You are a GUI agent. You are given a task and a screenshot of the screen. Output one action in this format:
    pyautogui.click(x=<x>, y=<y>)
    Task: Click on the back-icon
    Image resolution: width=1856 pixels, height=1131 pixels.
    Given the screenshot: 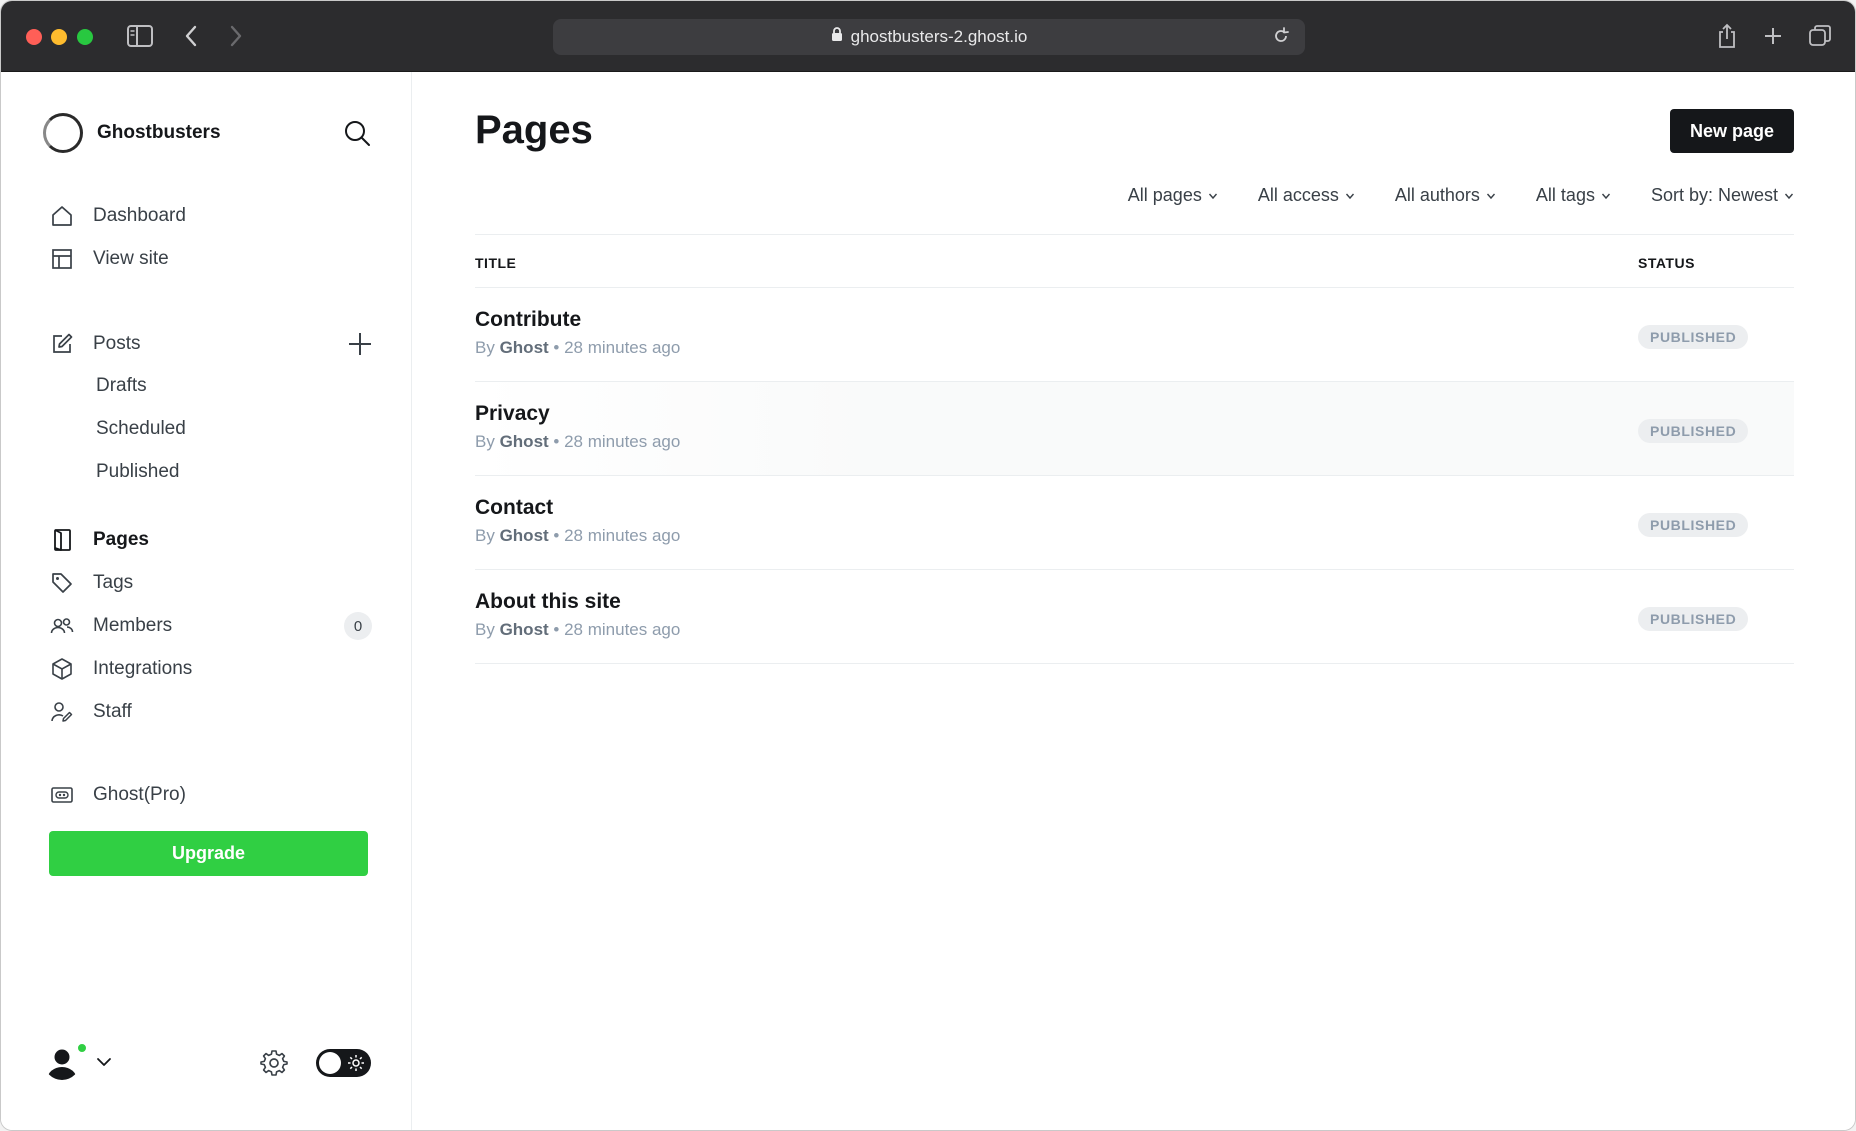 What is the action you would take?
    pyautogui.click(x=191, y=36)
    